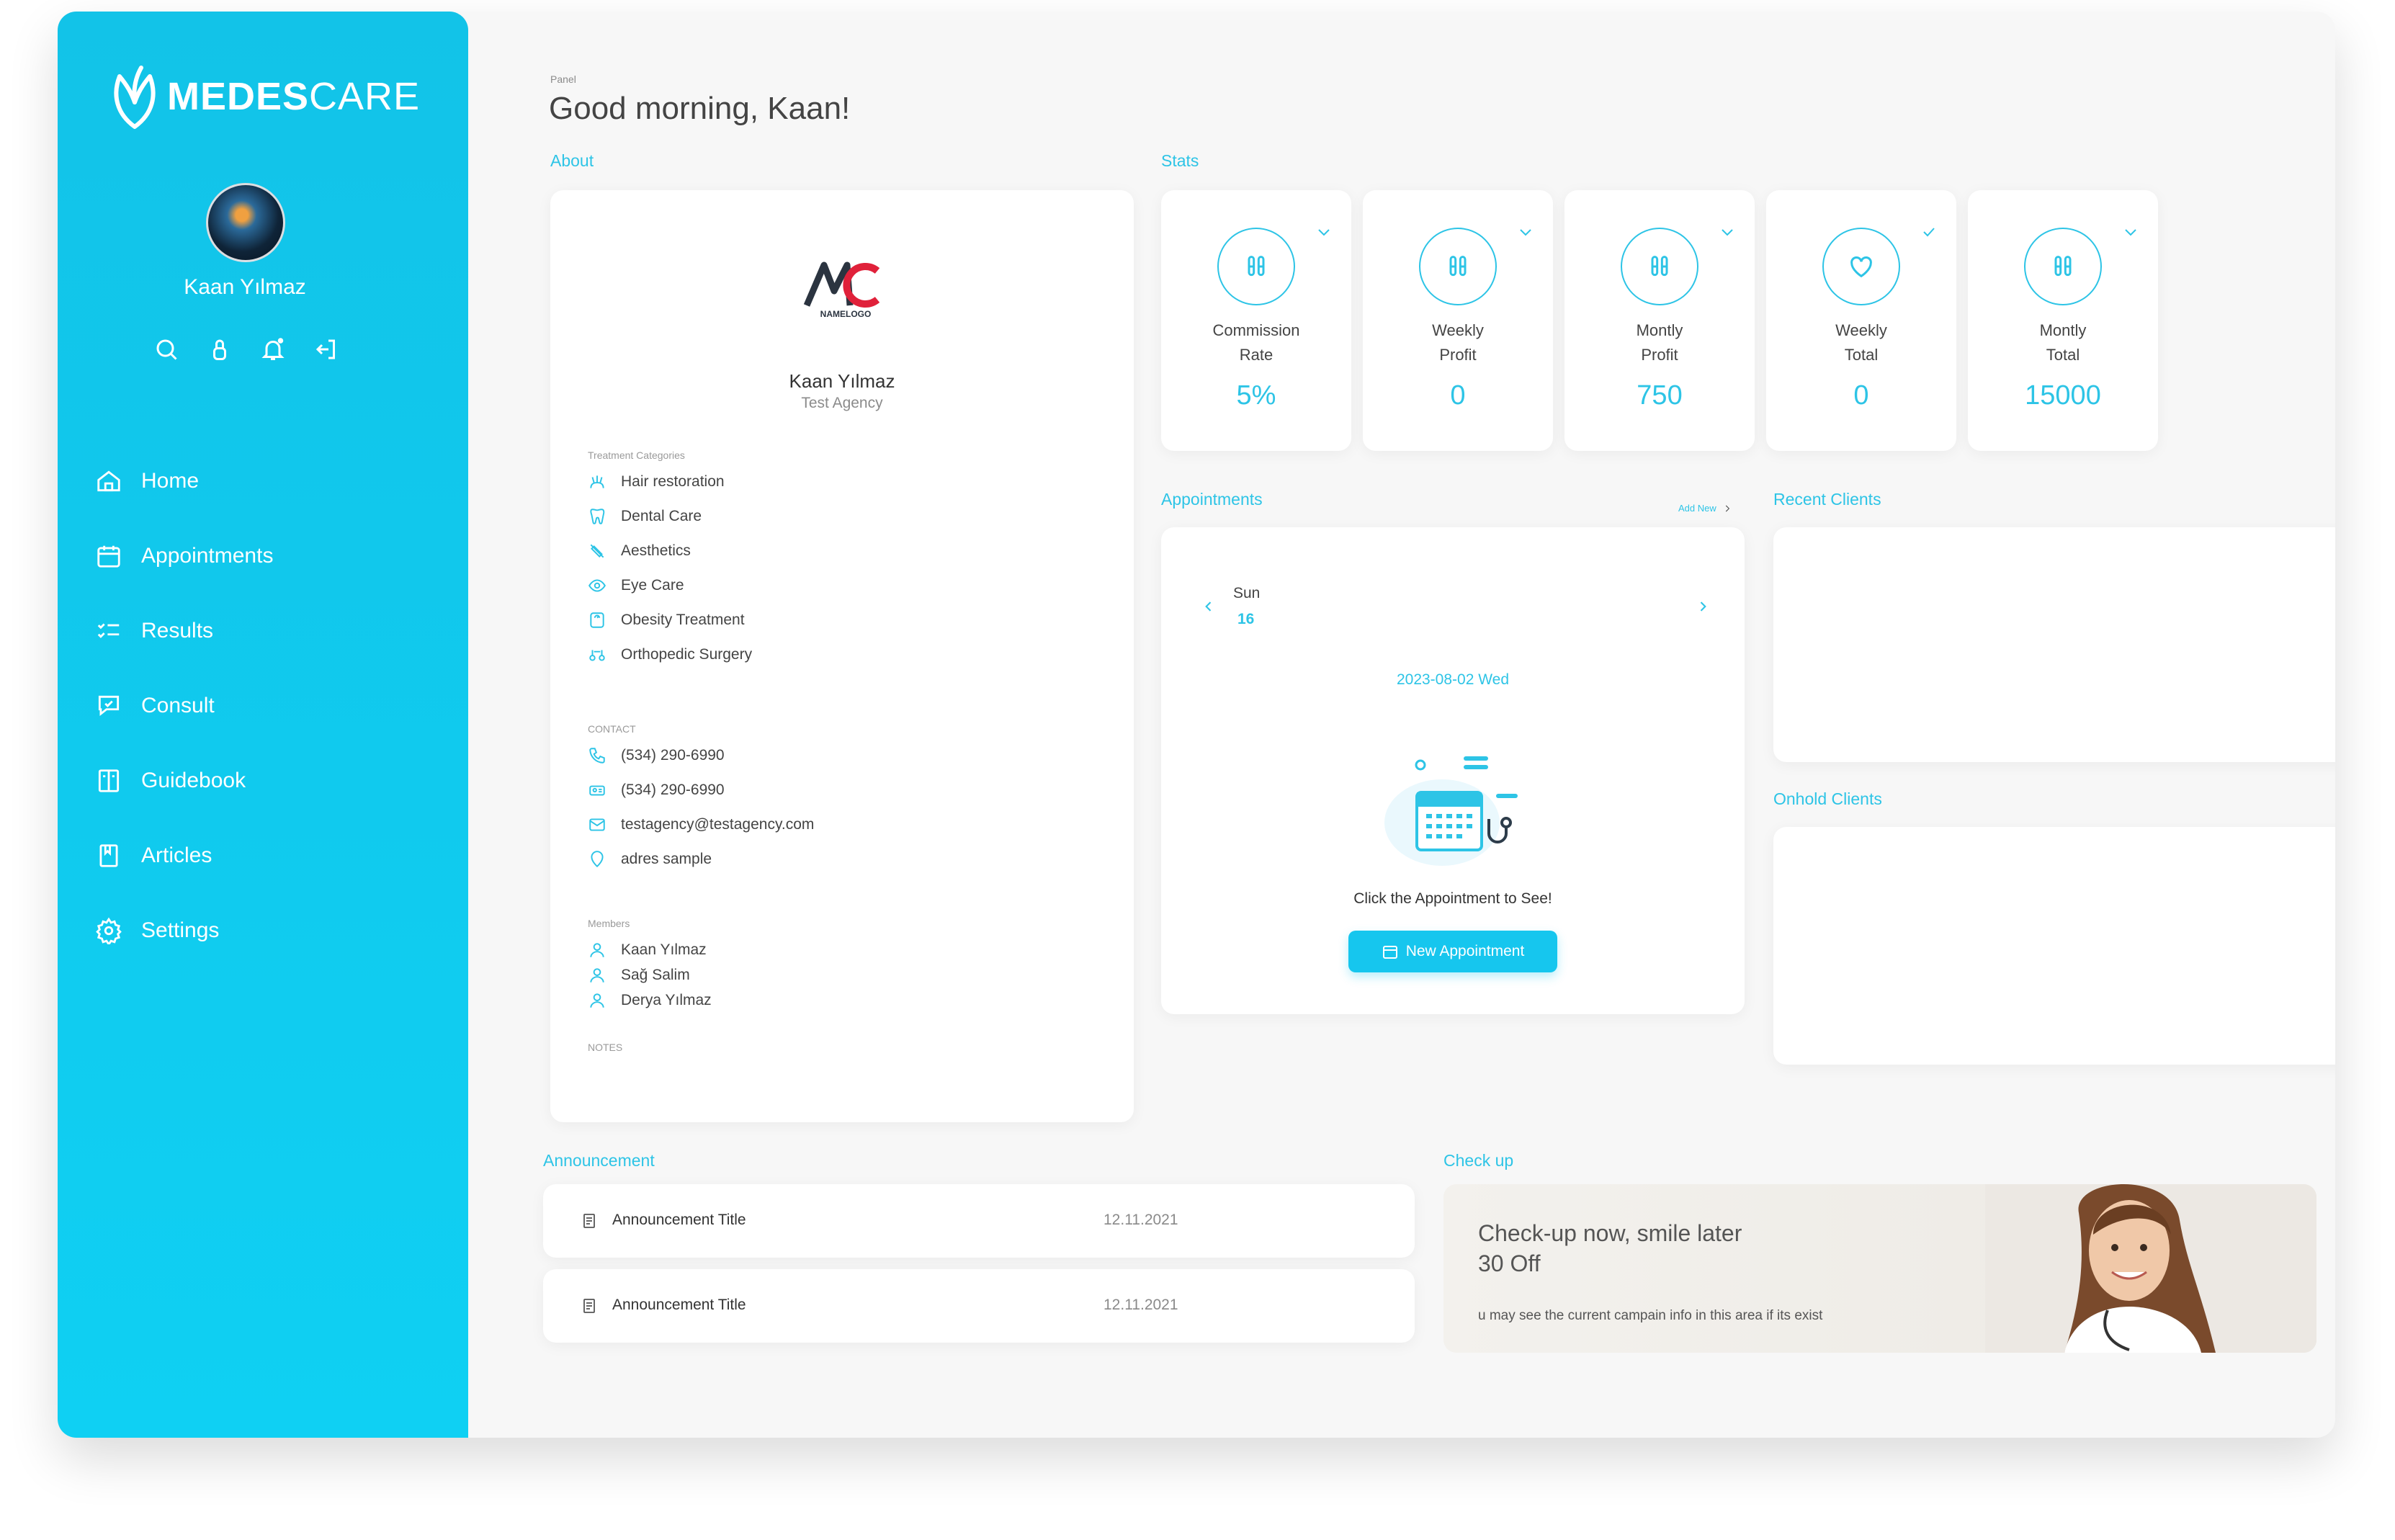  Describe the element at coordinates (572, 160) in the screenshot. I see `about-label: About` at that location.